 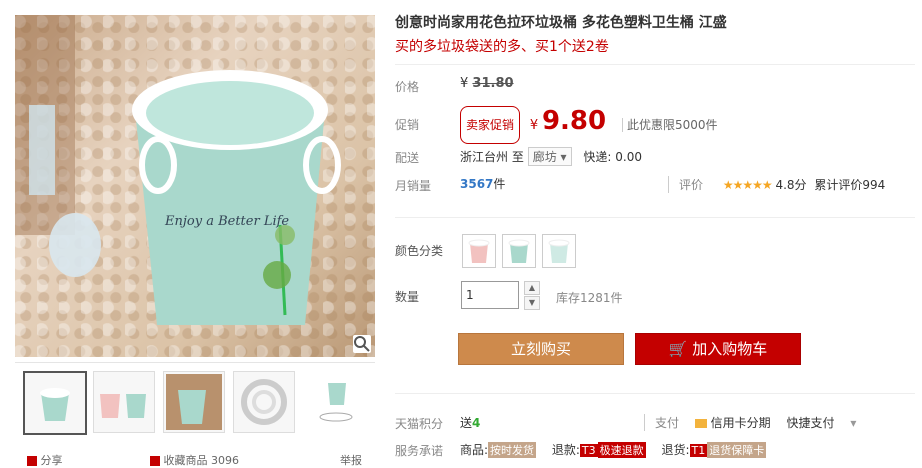 I want to click on service-item: 退款: T3 极速退款, so click(x=600, y=450).